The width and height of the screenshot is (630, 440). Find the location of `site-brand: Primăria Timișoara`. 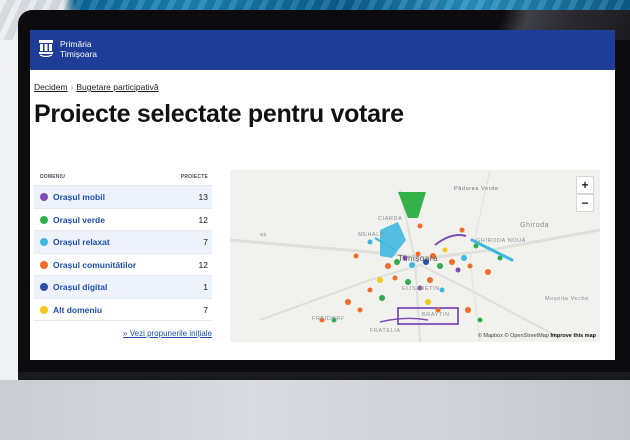

site-brand: Primăria Timișoara is located at coordinates (78, 49).